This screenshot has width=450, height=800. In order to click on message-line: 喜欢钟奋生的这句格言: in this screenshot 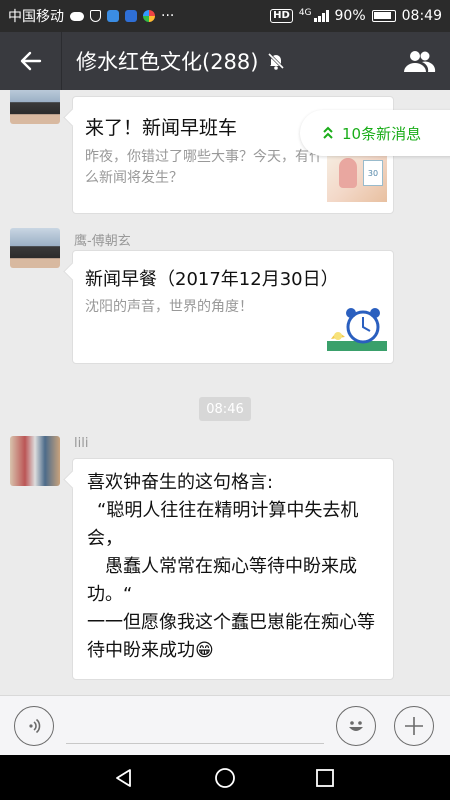, I will do `click(180, 482)`.